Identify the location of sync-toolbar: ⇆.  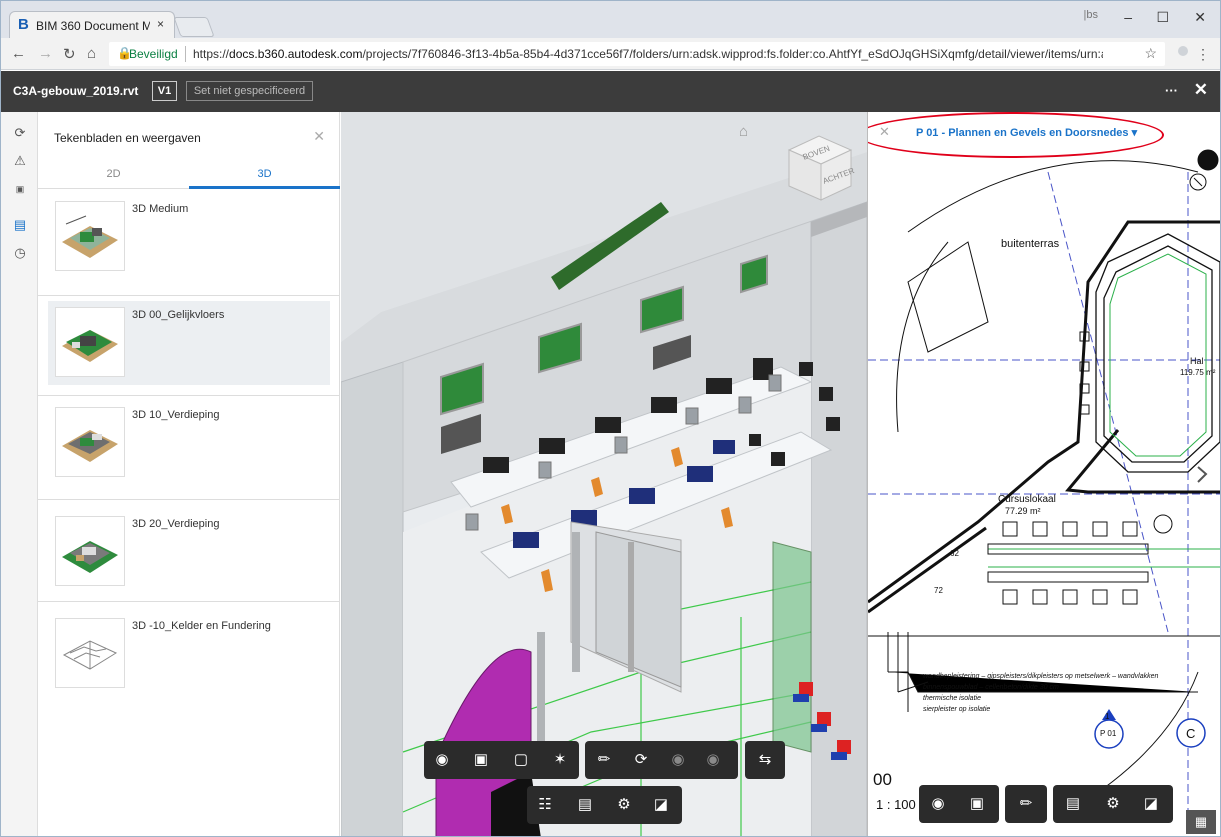
(765, 760).